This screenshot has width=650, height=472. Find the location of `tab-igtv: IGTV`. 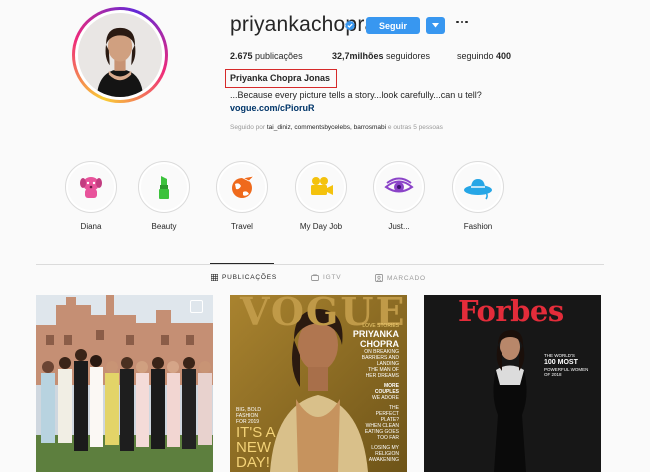

tab-igtv: IGTV is located at coordinates (326, 277).